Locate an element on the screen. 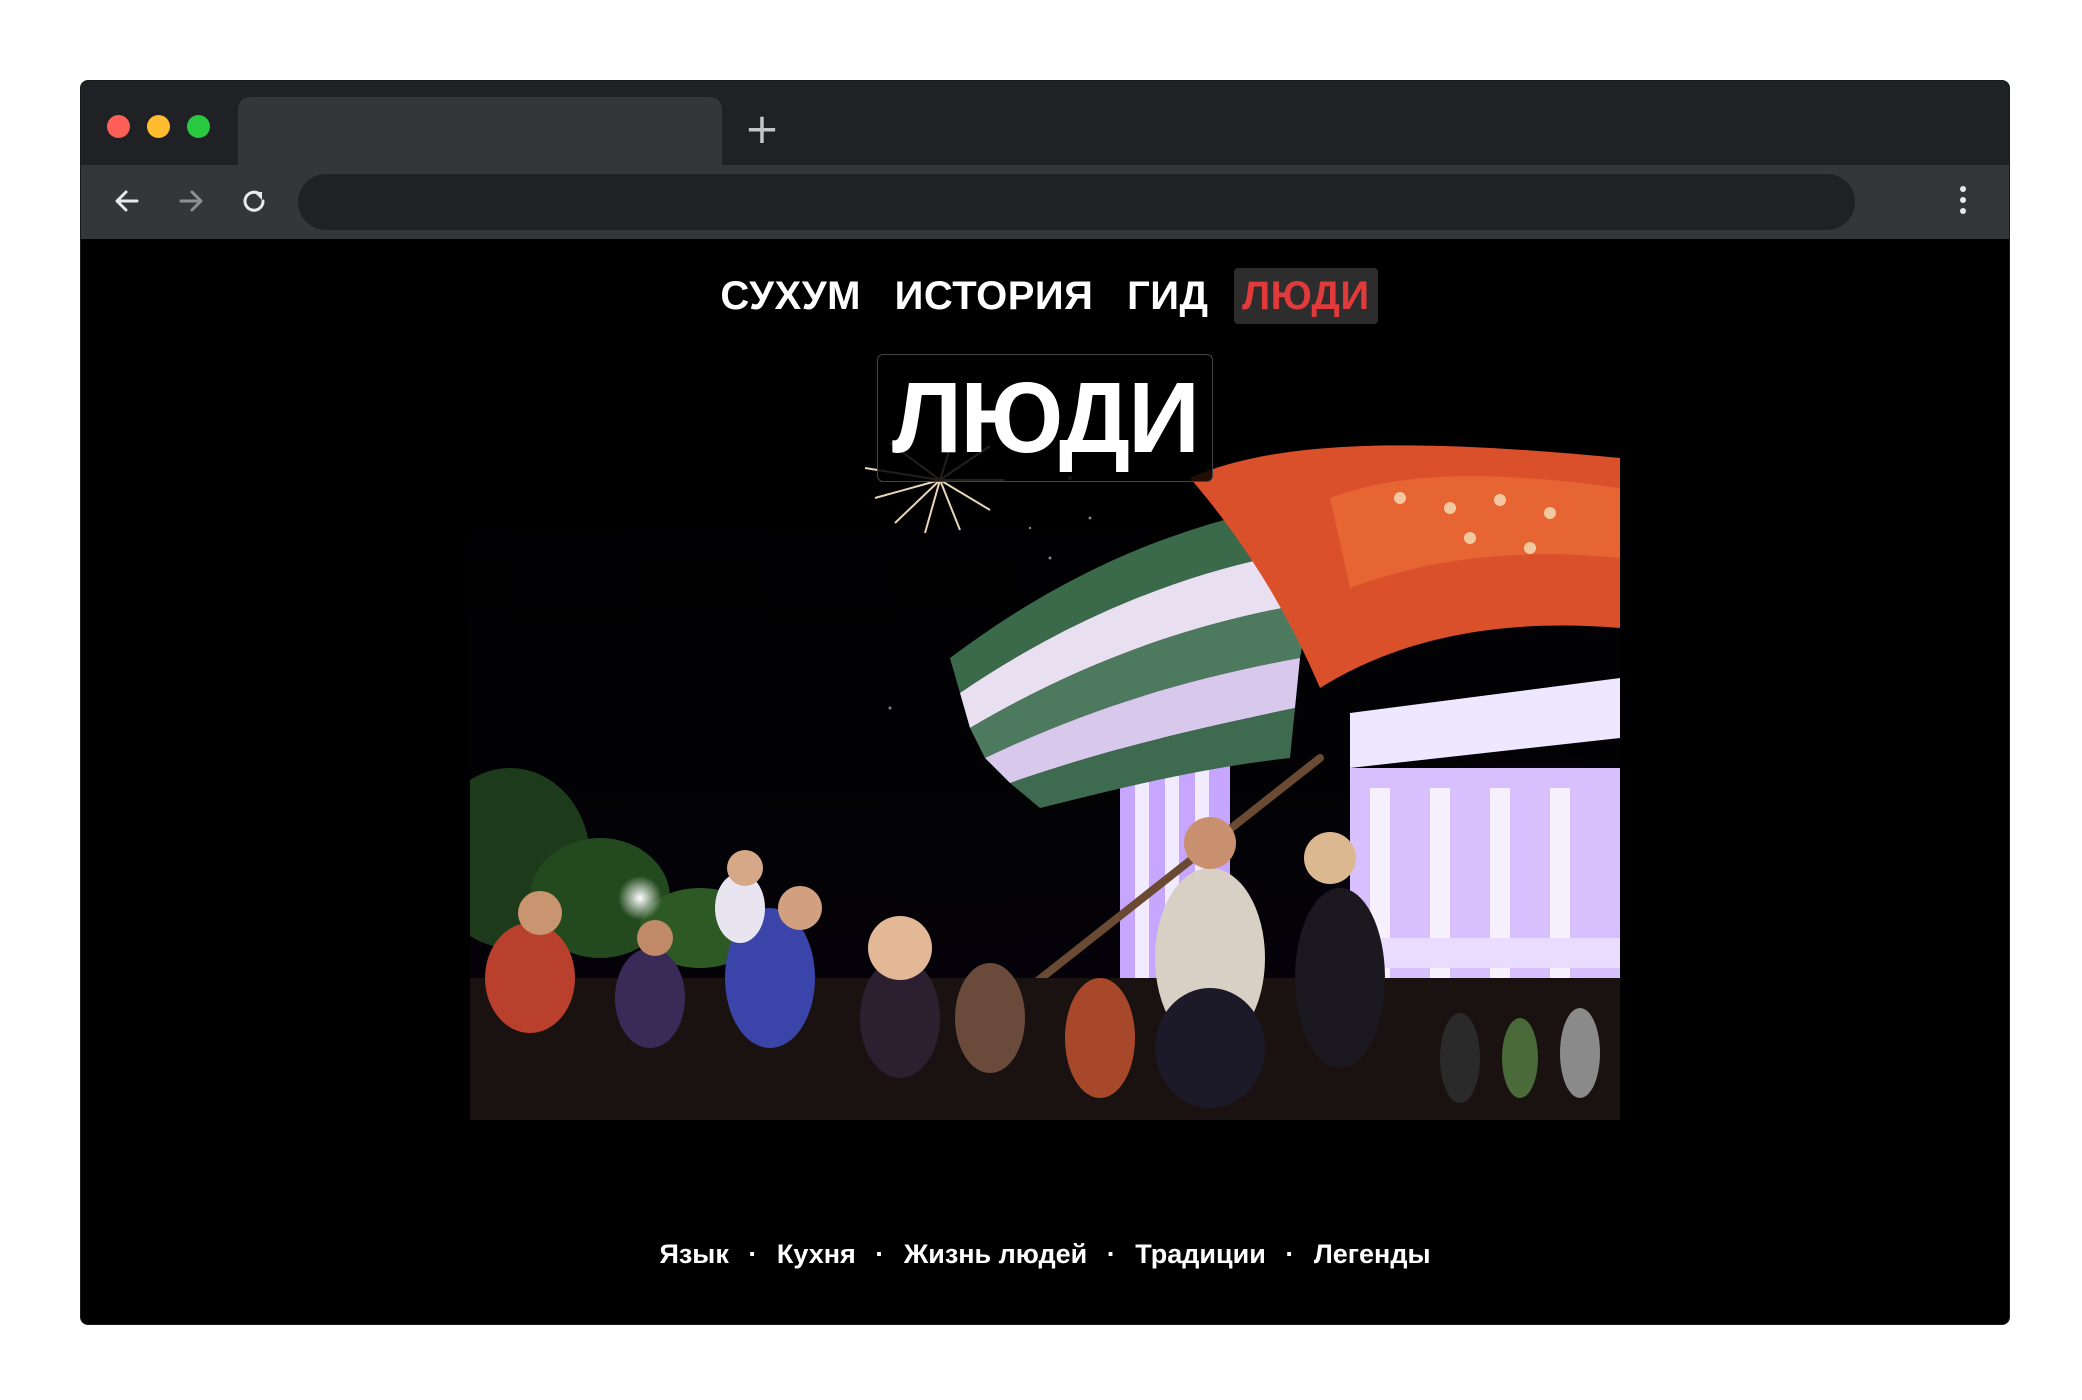  link-traditions: Традиции is located at coordinates (1200, 1254).